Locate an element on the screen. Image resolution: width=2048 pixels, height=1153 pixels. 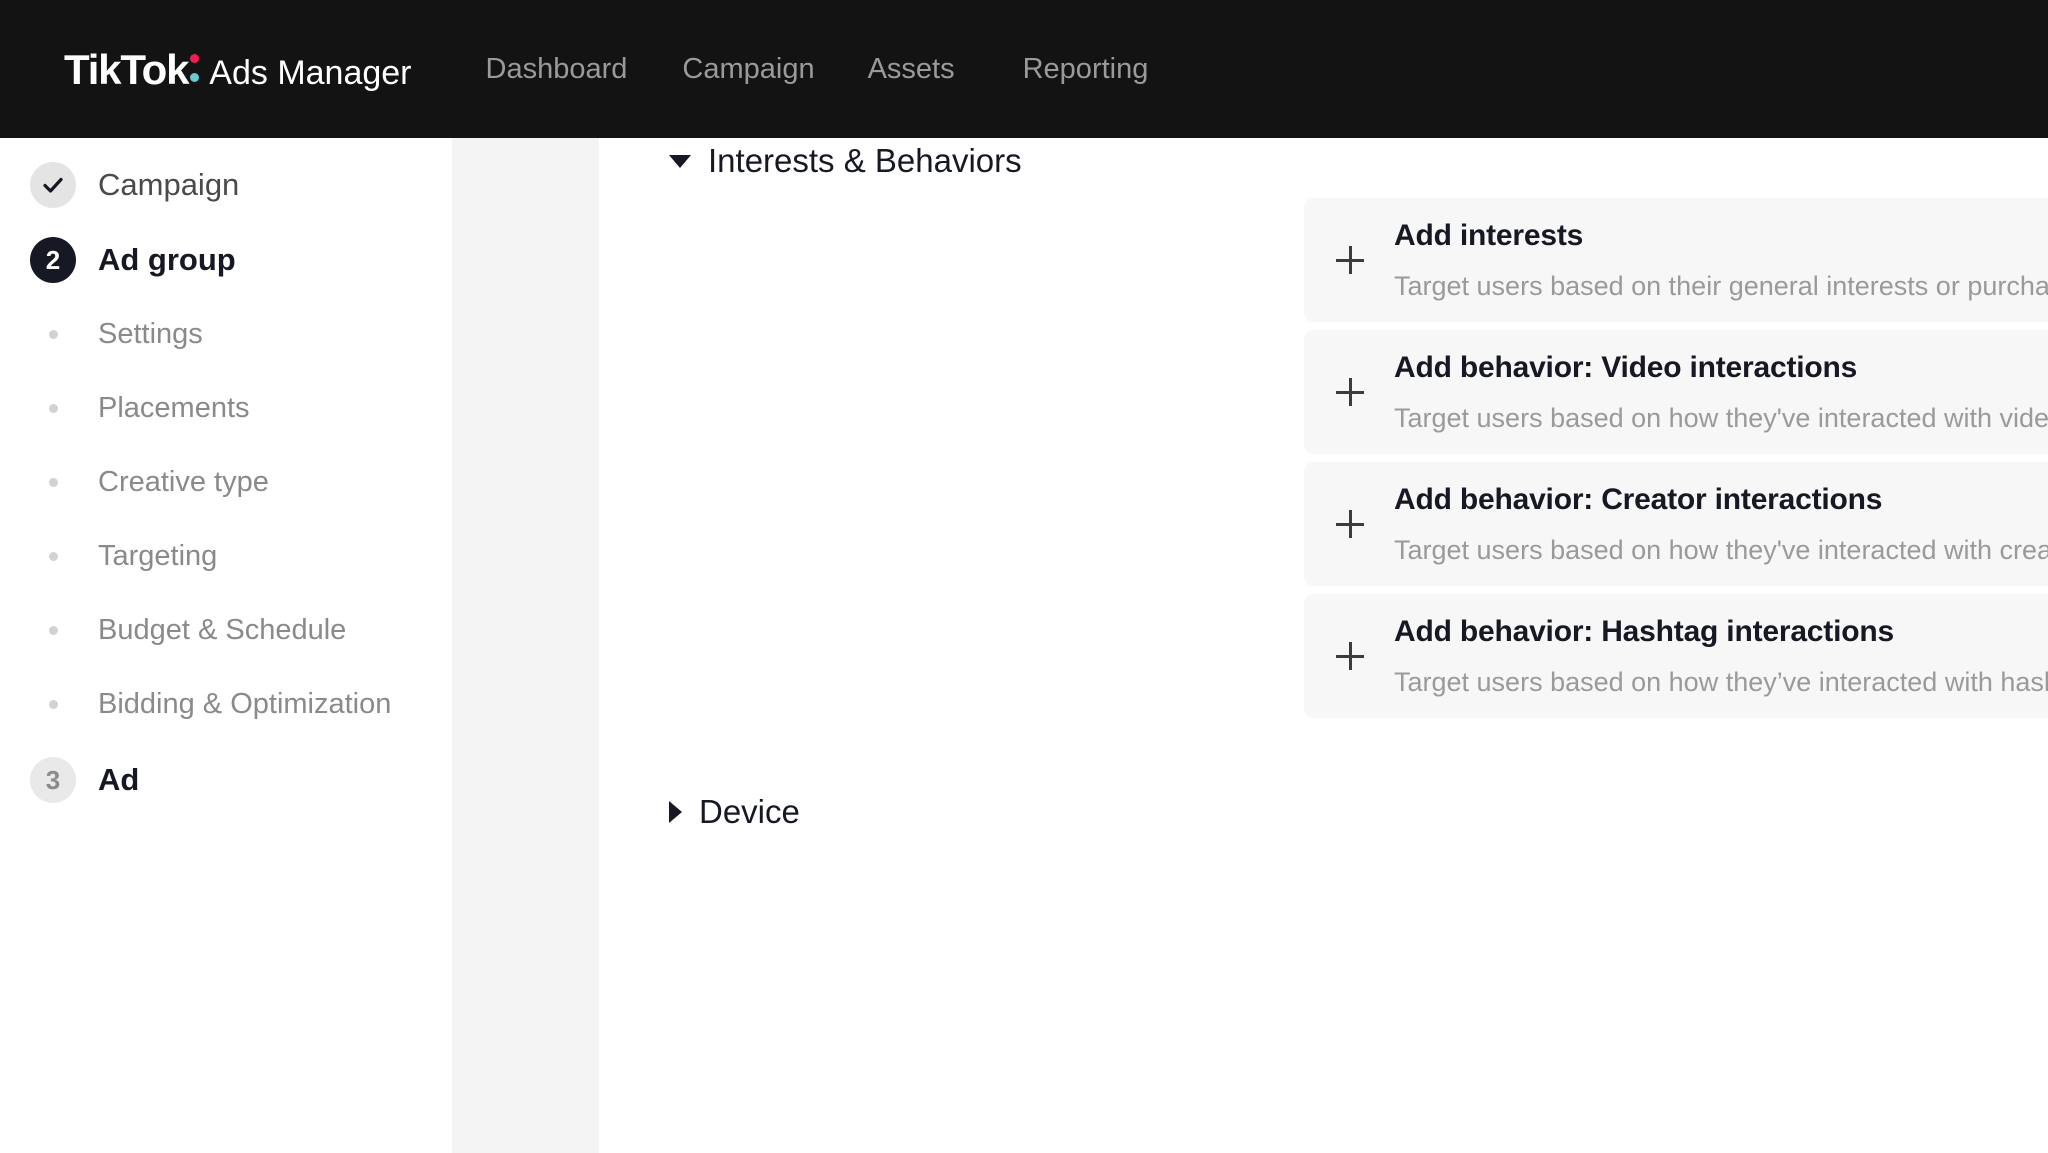
sidebar-item-label-placements: Placements is located at coordinates (174, 408).